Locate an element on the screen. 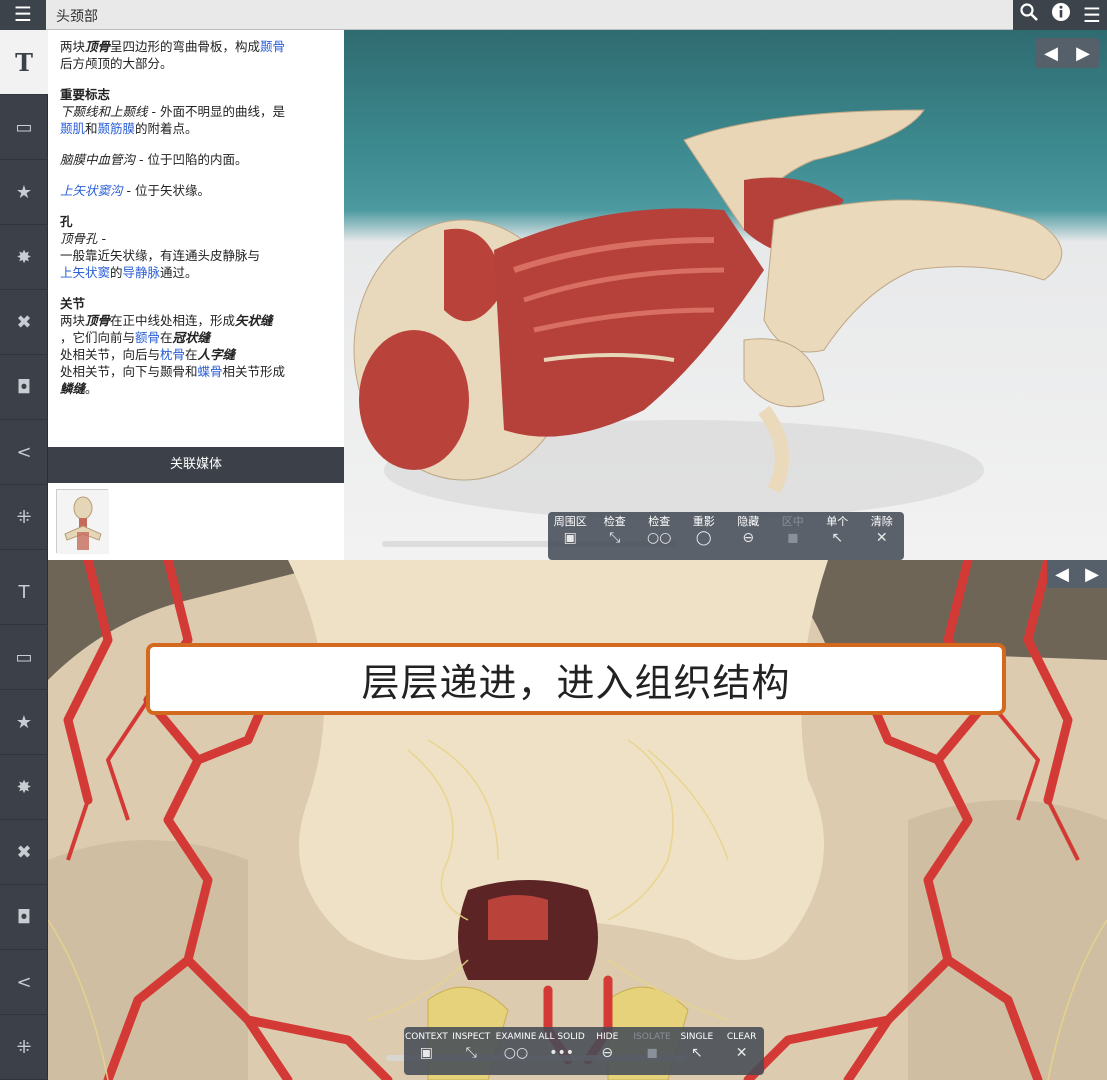 This screenshot has width=1107, height=1080. toolbar-button-all-solid: ALL SOLID ••• is located at coordinates (561, 1051).